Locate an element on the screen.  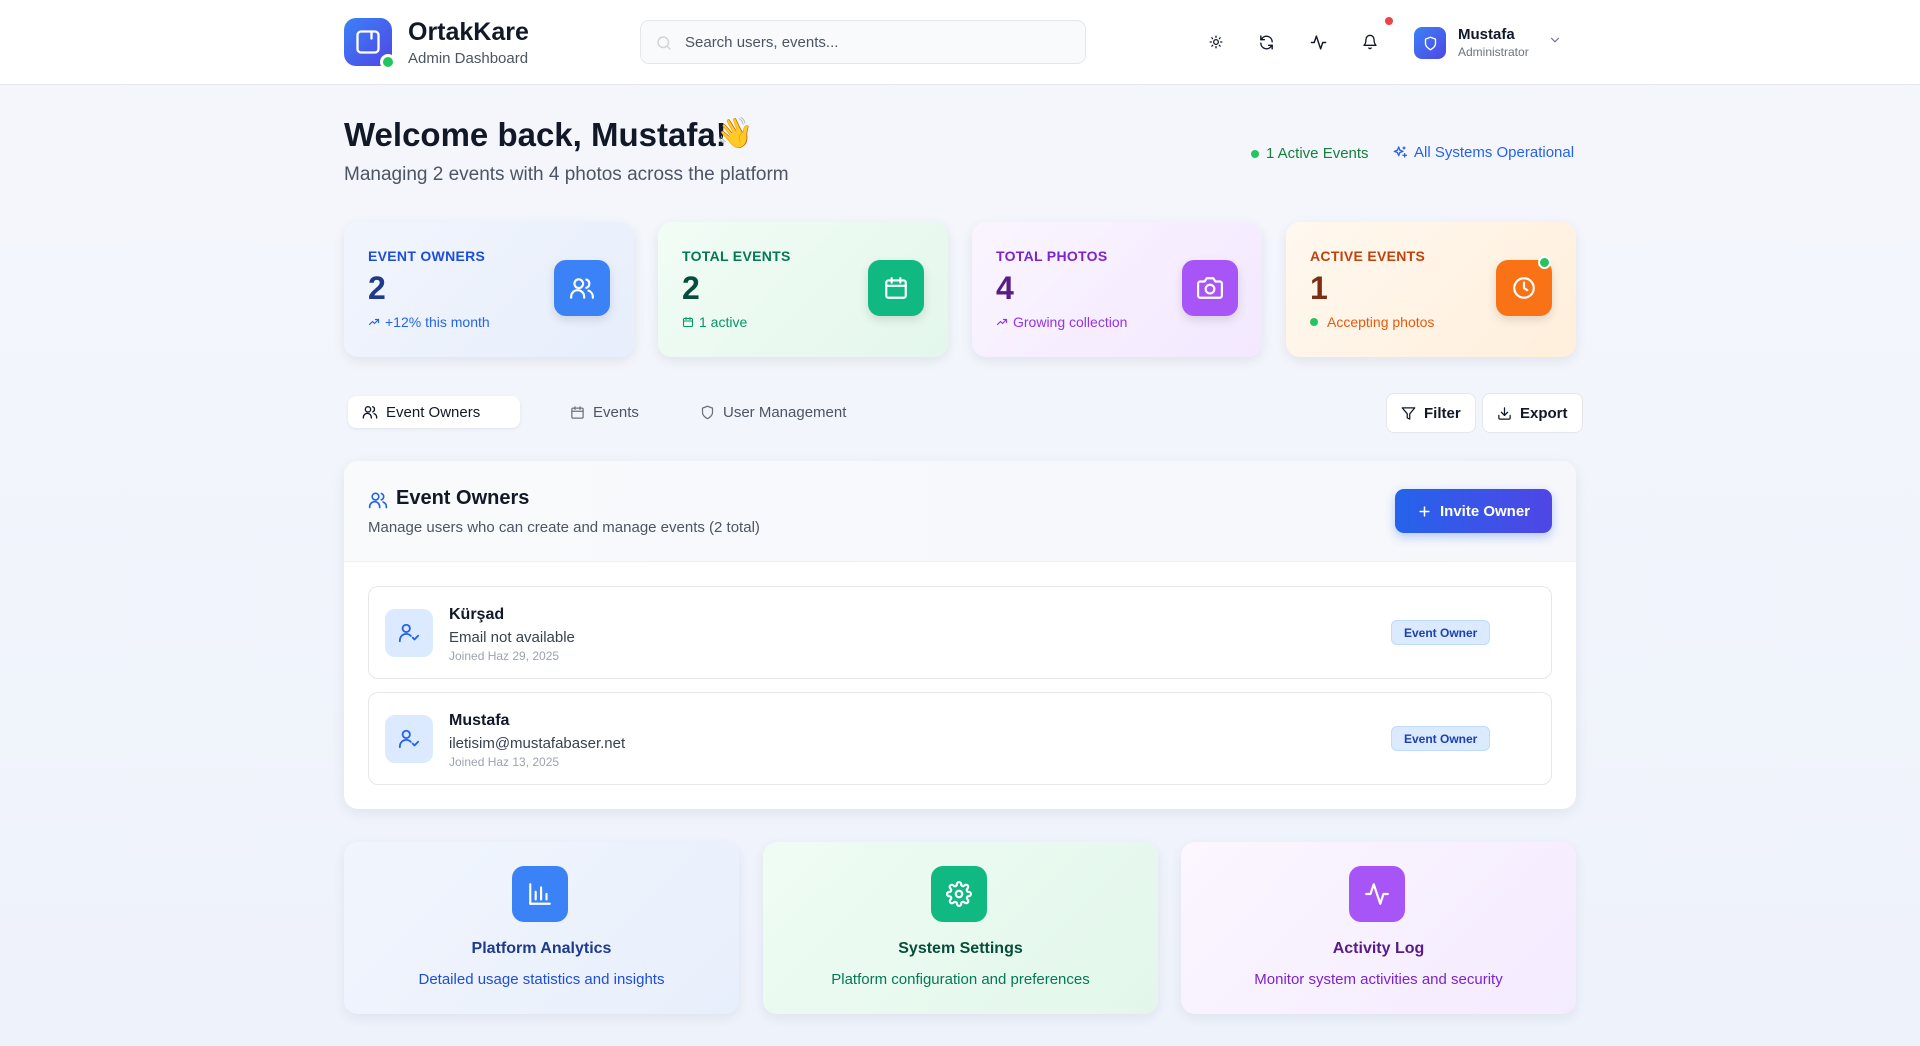
invite-owner-label: Invite Owner is located at coordinates (1485, 511).